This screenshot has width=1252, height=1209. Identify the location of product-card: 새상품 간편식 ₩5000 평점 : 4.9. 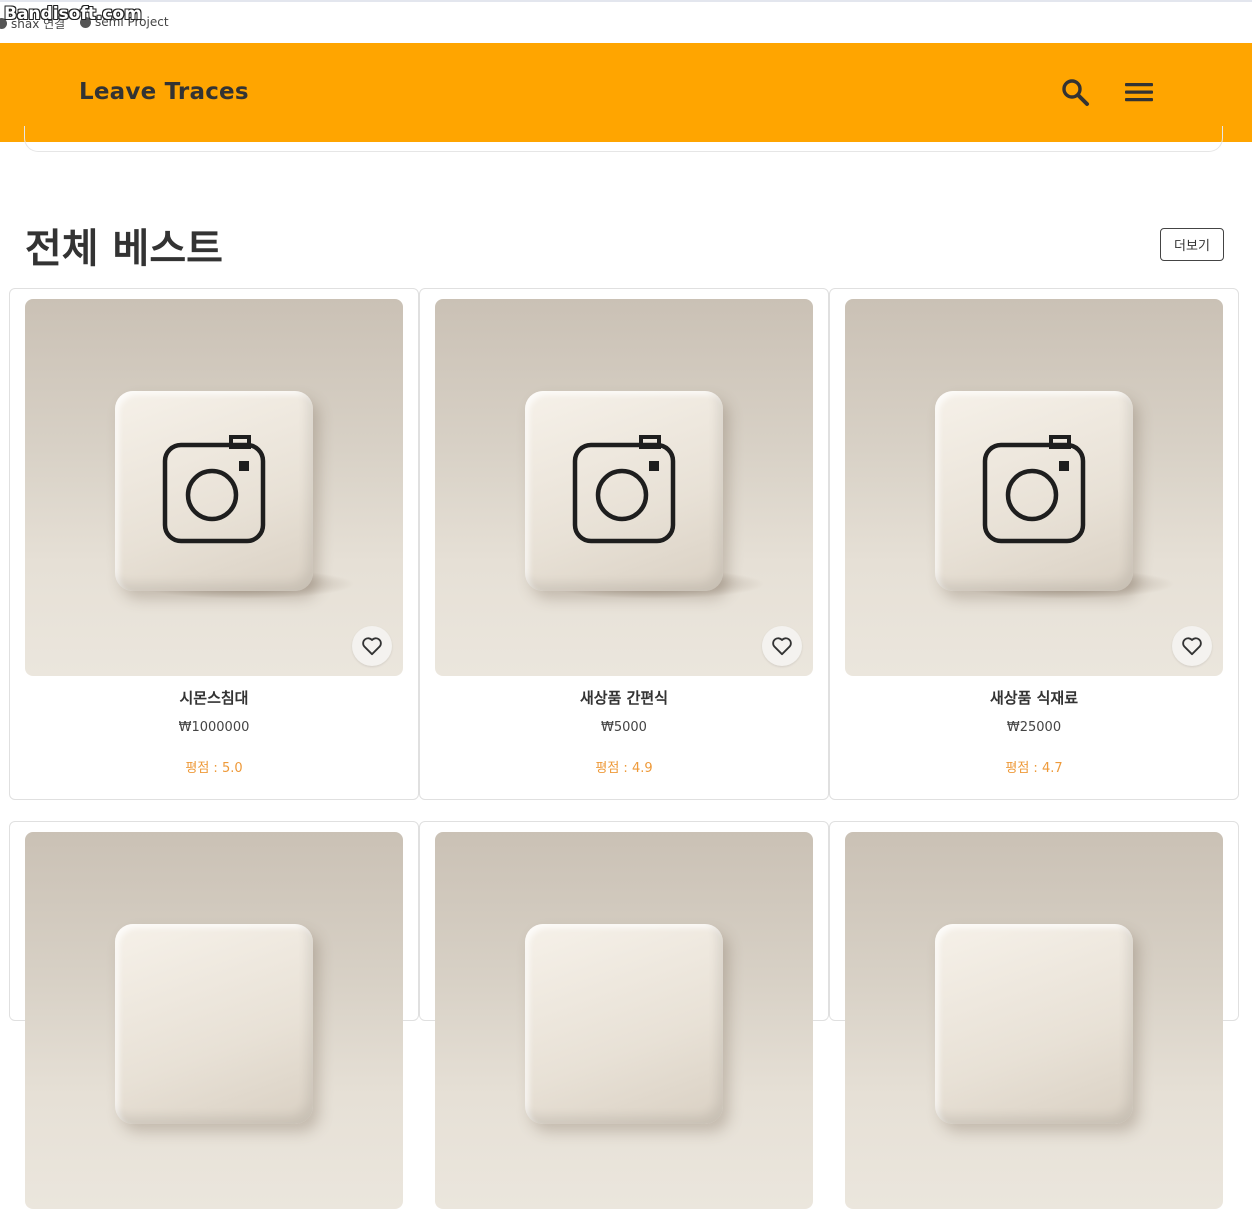
(624, 544).